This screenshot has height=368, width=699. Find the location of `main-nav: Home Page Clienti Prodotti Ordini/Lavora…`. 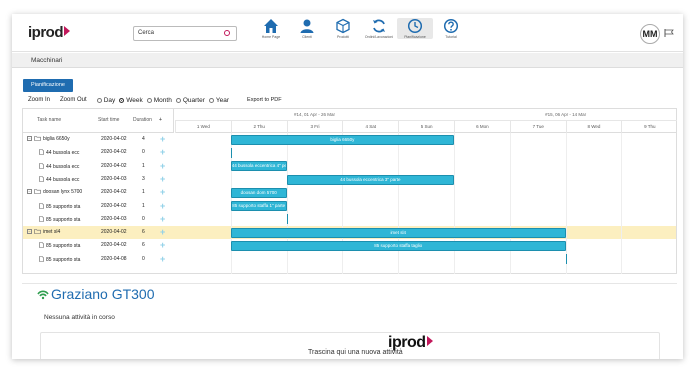

main-nav: Home Page Clienti Prodotti Ordini/Lavora… is located at coordinates (361, 28).